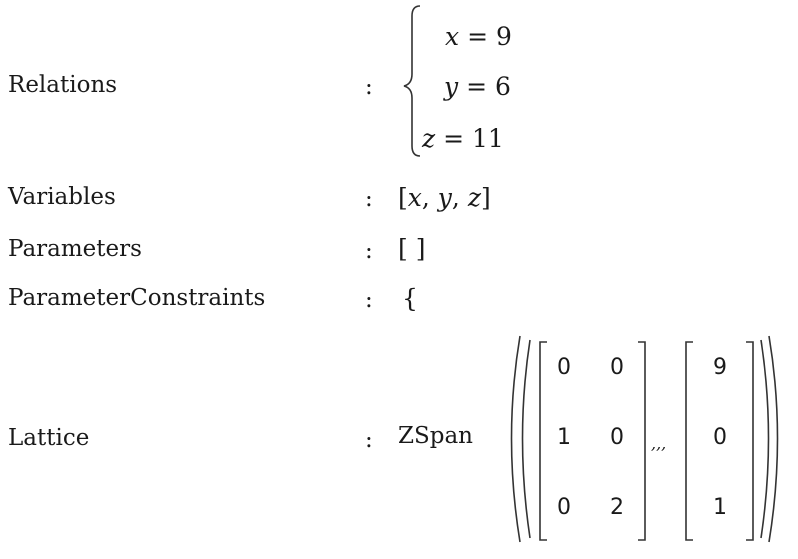 This screenshot has width=798, height=559. I want to click on matrix-cell-0-1: 0, so click(617, 367).